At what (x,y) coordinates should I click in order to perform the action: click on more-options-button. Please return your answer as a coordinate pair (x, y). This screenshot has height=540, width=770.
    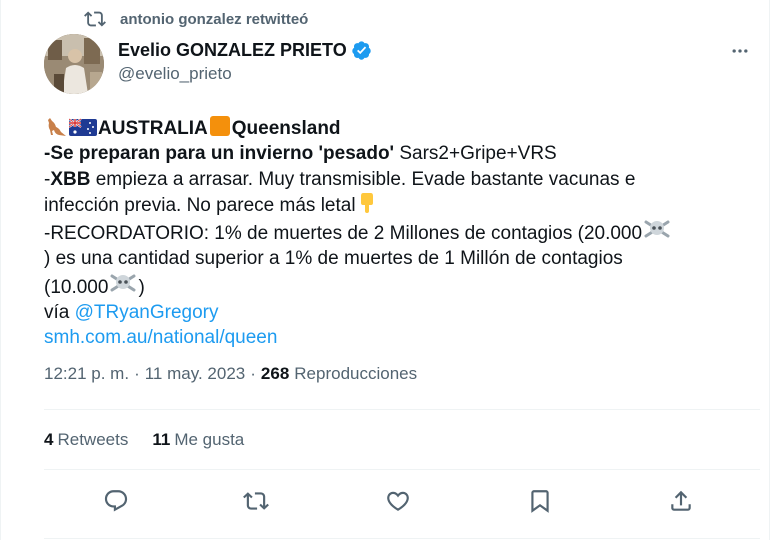
    Looking at the image, I should click on (740, 51).